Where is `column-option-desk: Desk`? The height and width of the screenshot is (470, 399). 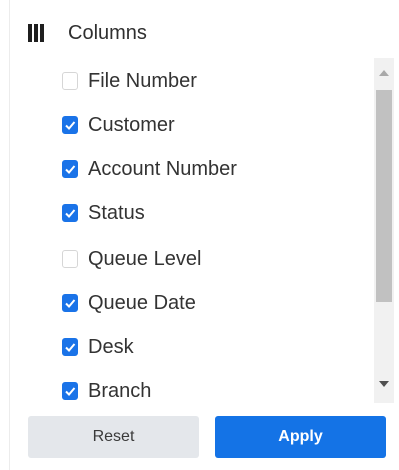
column-option-desk: Desk is located at coordinates (98, 347).